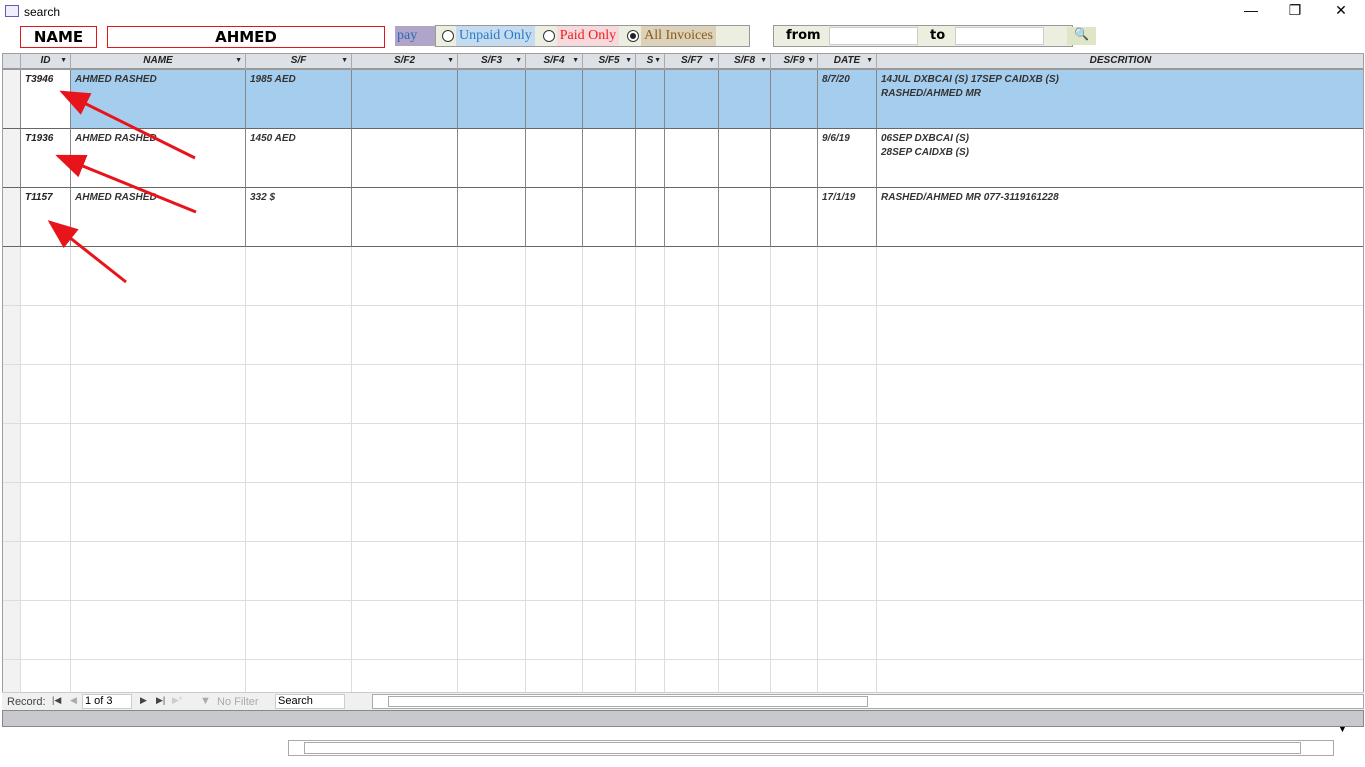 The width and height of the screenshot is (1365, 767). Describe the element at coordinates (158, 62) in the screenshot. I see `column-header: NAME ▼` at that location.